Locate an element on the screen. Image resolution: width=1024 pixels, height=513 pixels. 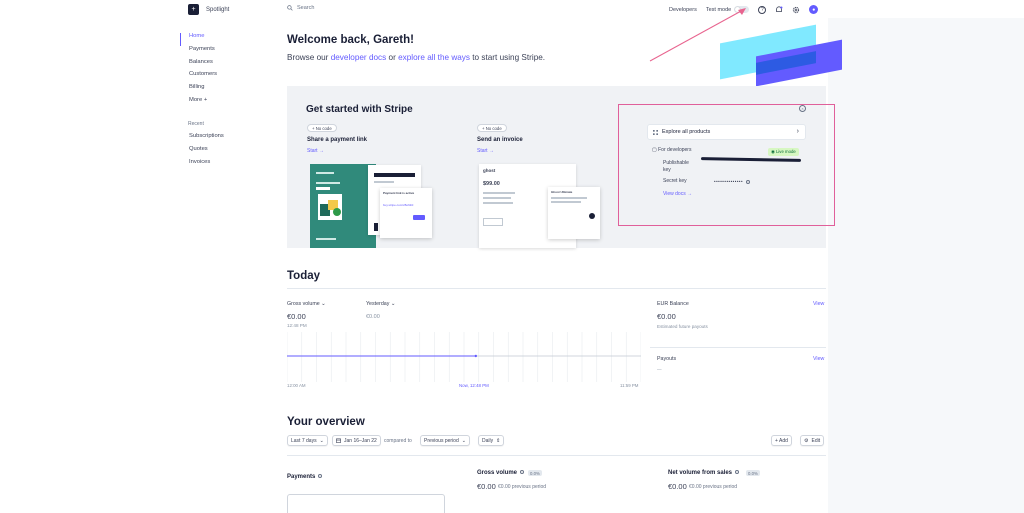
calendar-icon is located at coordinates (338, 440).